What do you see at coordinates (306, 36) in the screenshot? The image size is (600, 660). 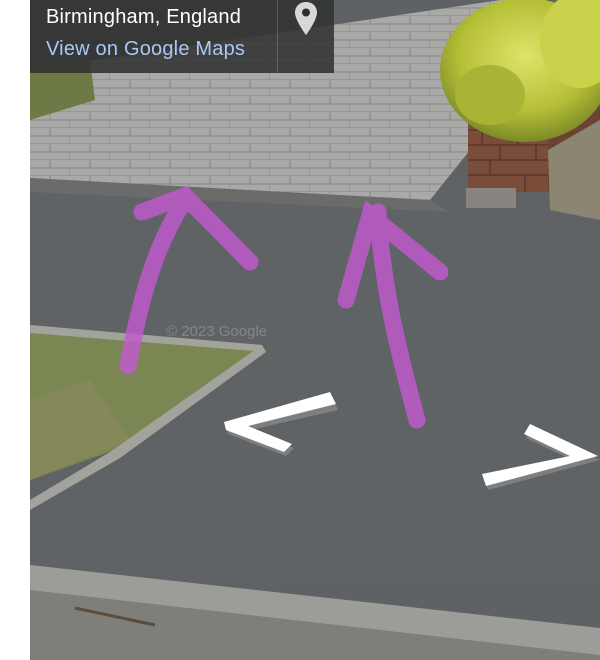 I see `map-pin-button` at bounding box center [306, 36].